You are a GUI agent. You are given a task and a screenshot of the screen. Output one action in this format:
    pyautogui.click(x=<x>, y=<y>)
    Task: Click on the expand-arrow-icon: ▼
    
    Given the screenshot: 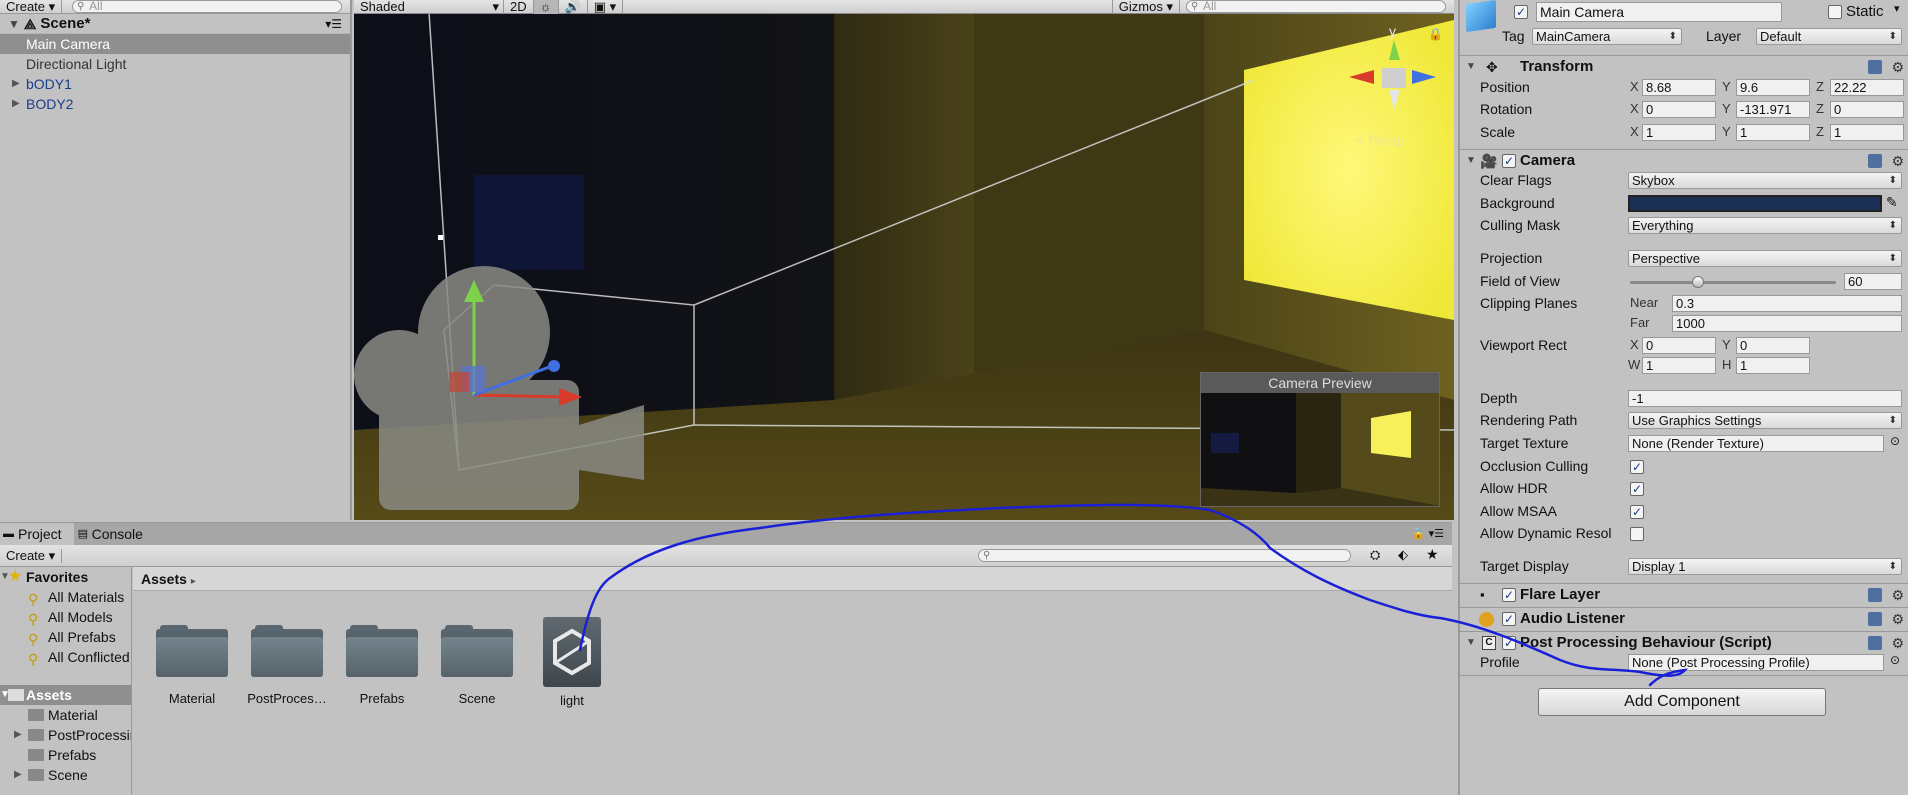 What is the action you would take?
    pyautogui.click(x=14, y=24)
    